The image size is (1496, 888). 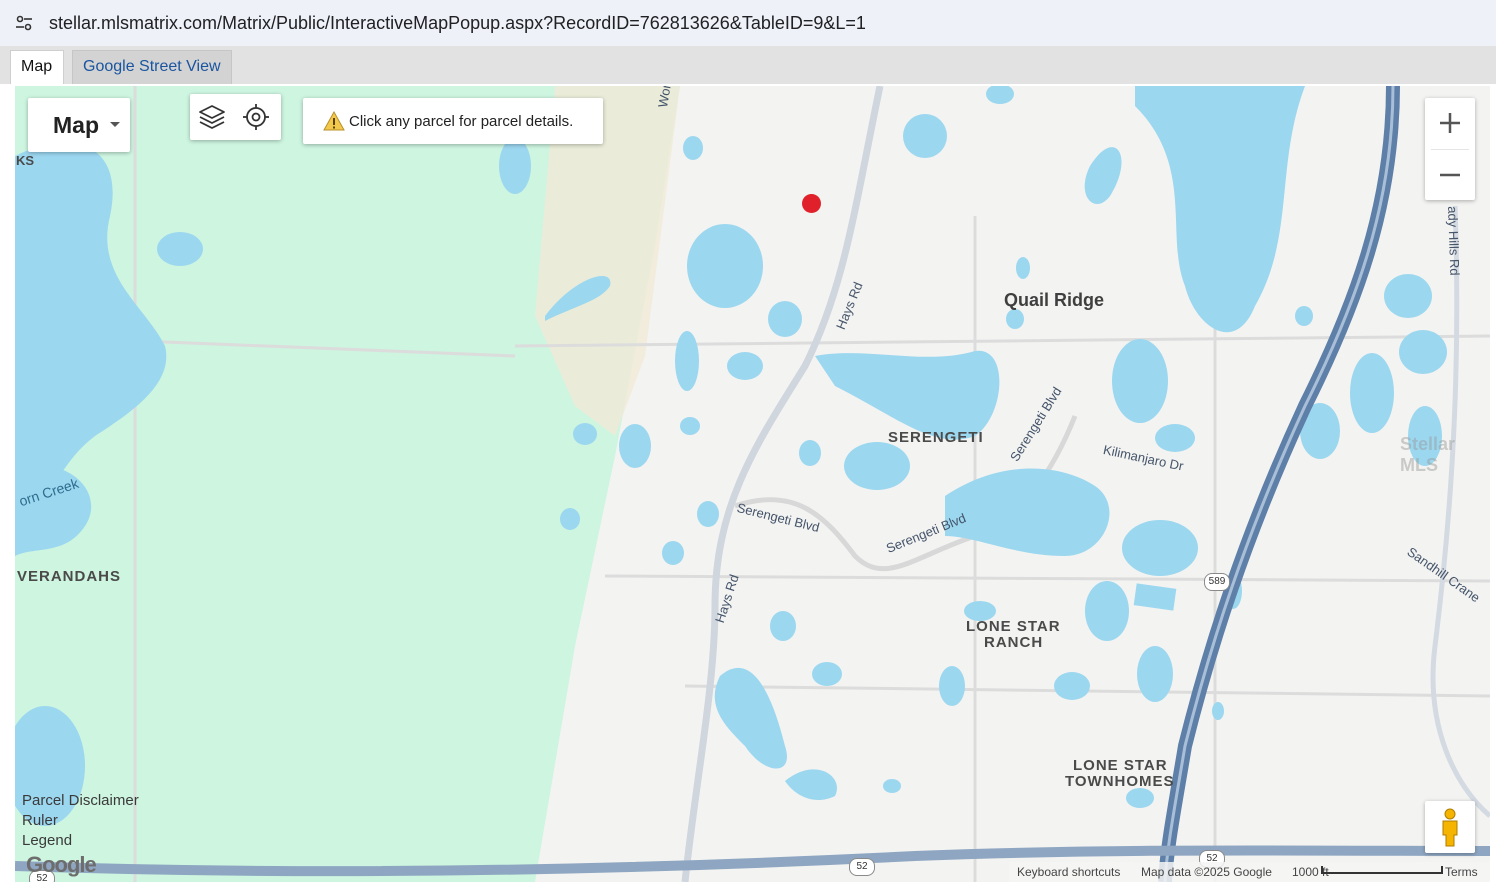 I want to click on place-lone-star-ranch-line2: RANCH, so click(x=1014, y=642).